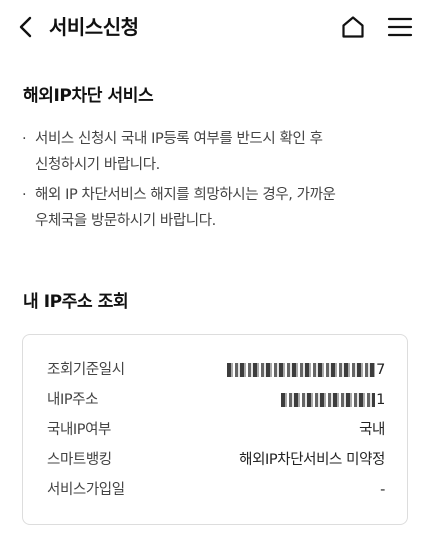 The width and height of the screenshot is (432, 536). What do you see at coordinates (216, 400) in the screenshot?
I see `ip-row-my-ip: 내IP주소 1` at bounding box center [216, 400].